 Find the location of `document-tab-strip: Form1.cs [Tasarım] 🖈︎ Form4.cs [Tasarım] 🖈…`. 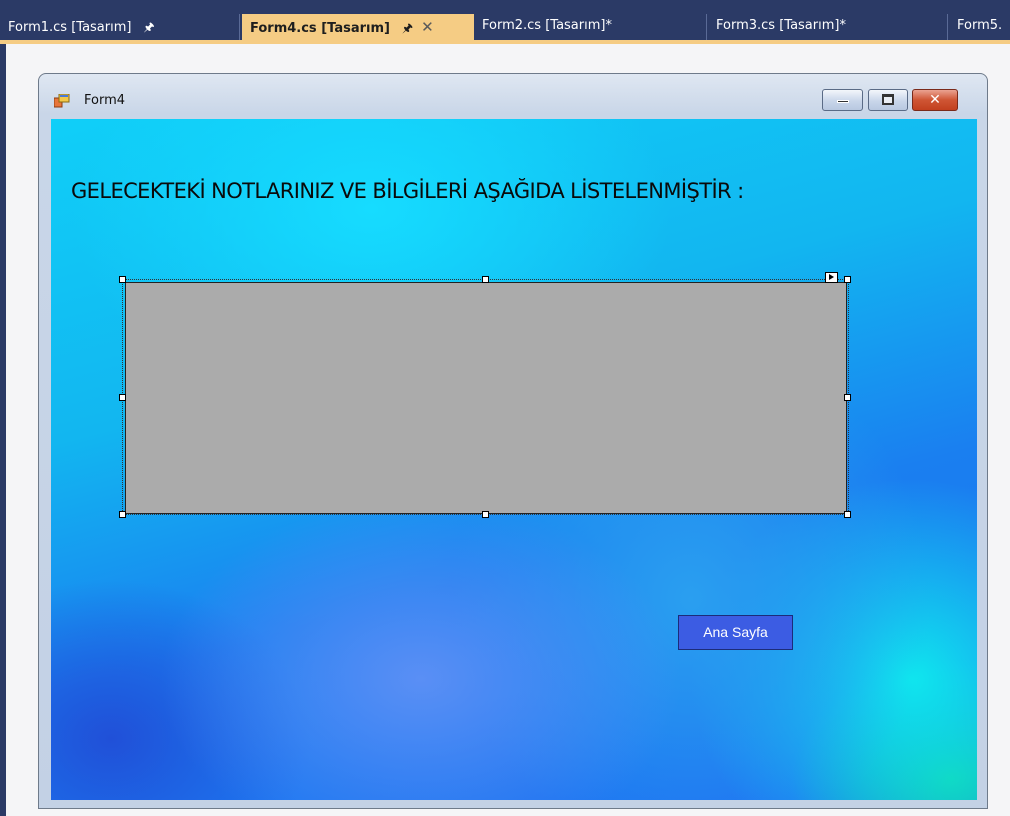

document-tab-strip: Form1.cs [Tasarım] 🖈︎ Form4.cs [Tasarım] 🖈… is located at coordinates (505, 22).